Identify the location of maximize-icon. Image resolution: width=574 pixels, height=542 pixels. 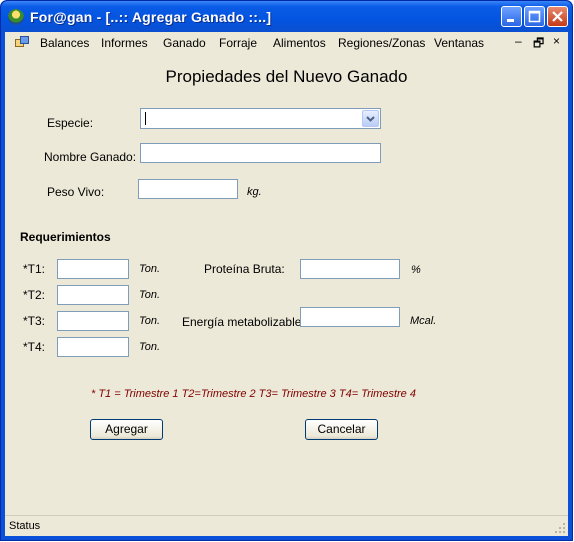
(534, 16).